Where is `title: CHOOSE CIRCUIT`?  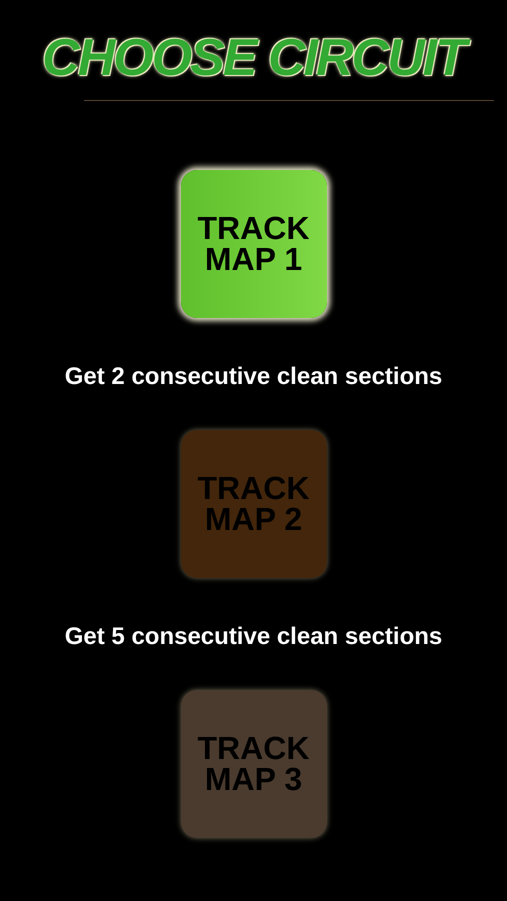 title: CHOOSE CIRCUIT is located at coordinates (253, 58).